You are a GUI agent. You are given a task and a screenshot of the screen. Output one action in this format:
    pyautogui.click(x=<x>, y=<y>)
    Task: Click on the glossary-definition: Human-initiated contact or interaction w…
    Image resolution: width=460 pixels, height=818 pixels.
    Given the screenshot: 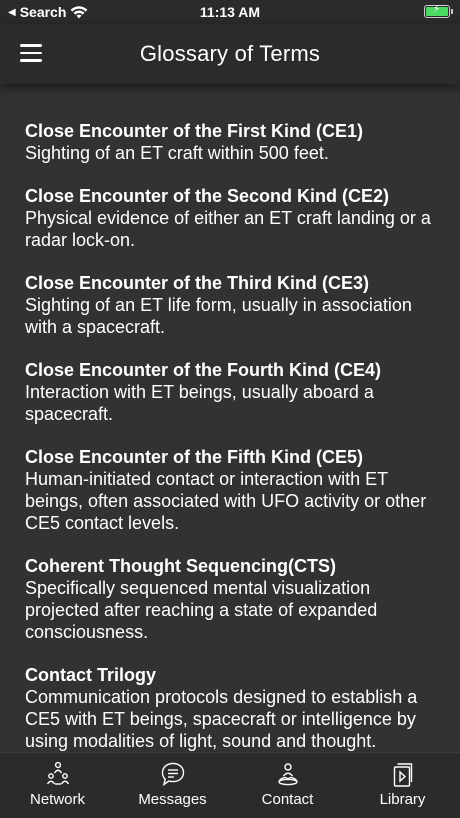 What is the action you would take?
    pyautogui.click(x=226, y=501)
    